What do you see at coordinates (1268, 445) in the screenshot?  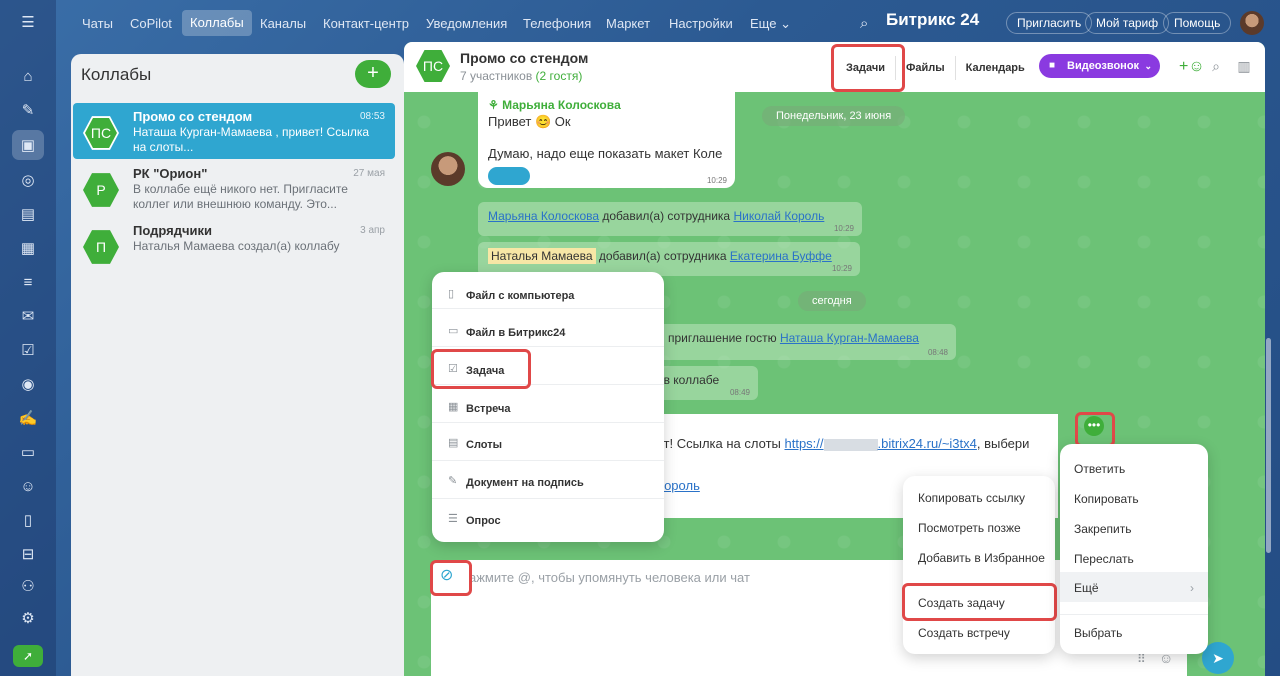 I see `scrollbar` at bounding box center [1268, 445].